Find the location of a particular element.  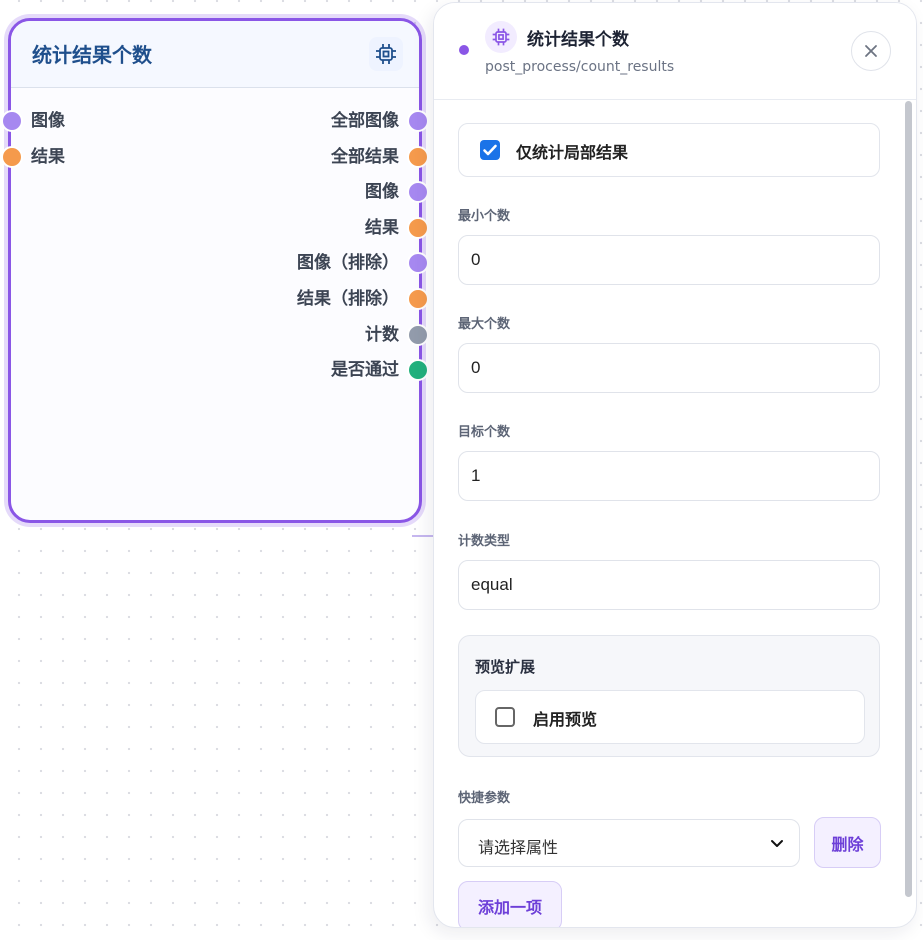

local-only-label: 仅统计局部结果 is located at coordinates (572, 152).